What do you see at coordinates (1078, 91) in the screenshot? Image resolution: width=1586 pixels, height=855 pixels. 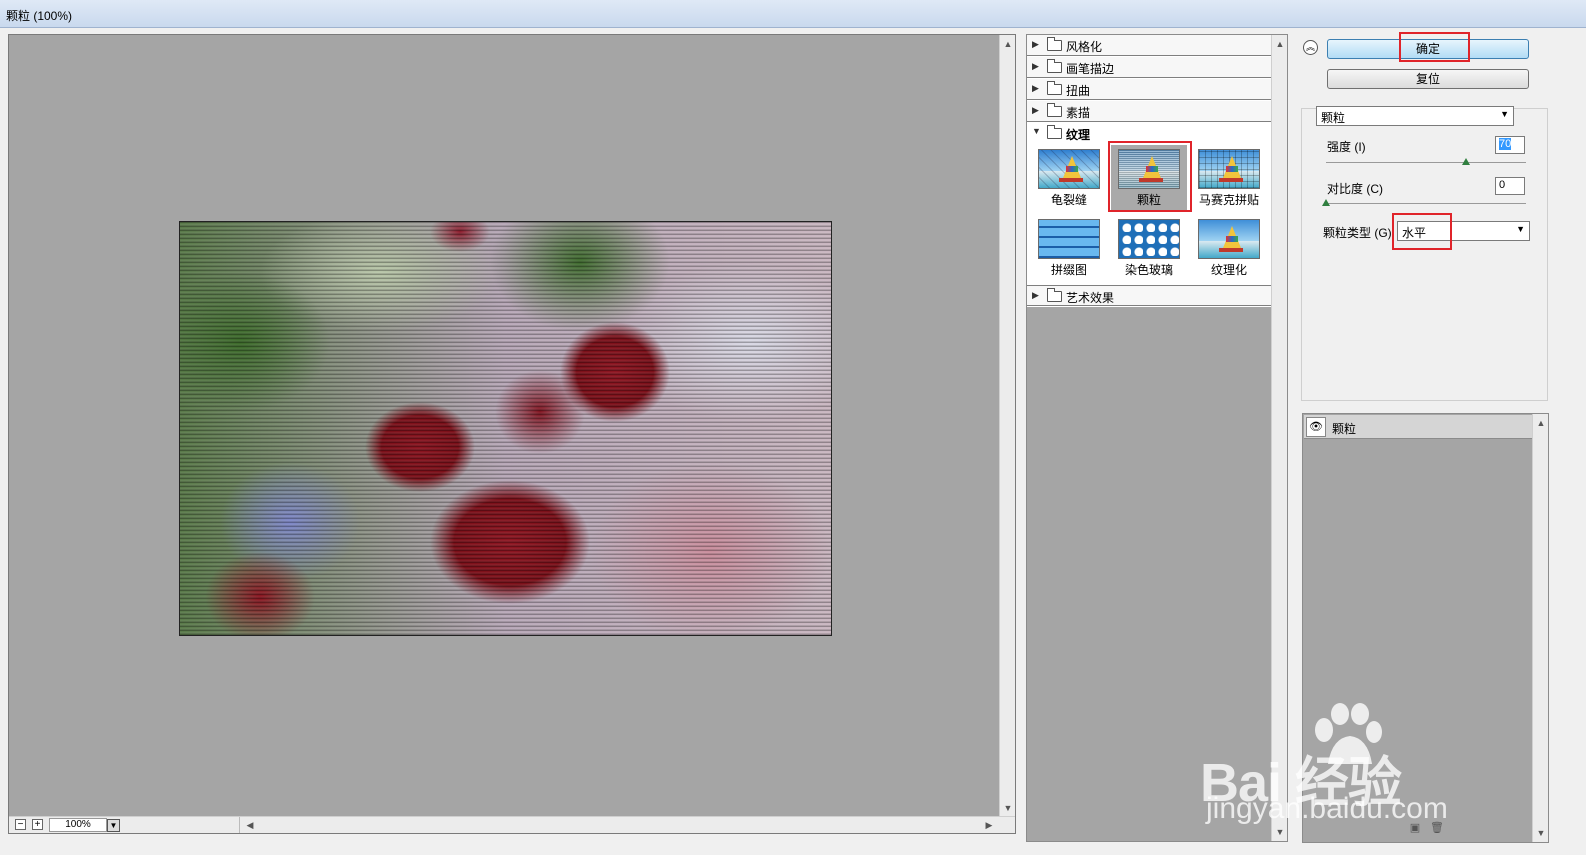 I see `category-label: 扭曲` at bounding box center [1078, 91].